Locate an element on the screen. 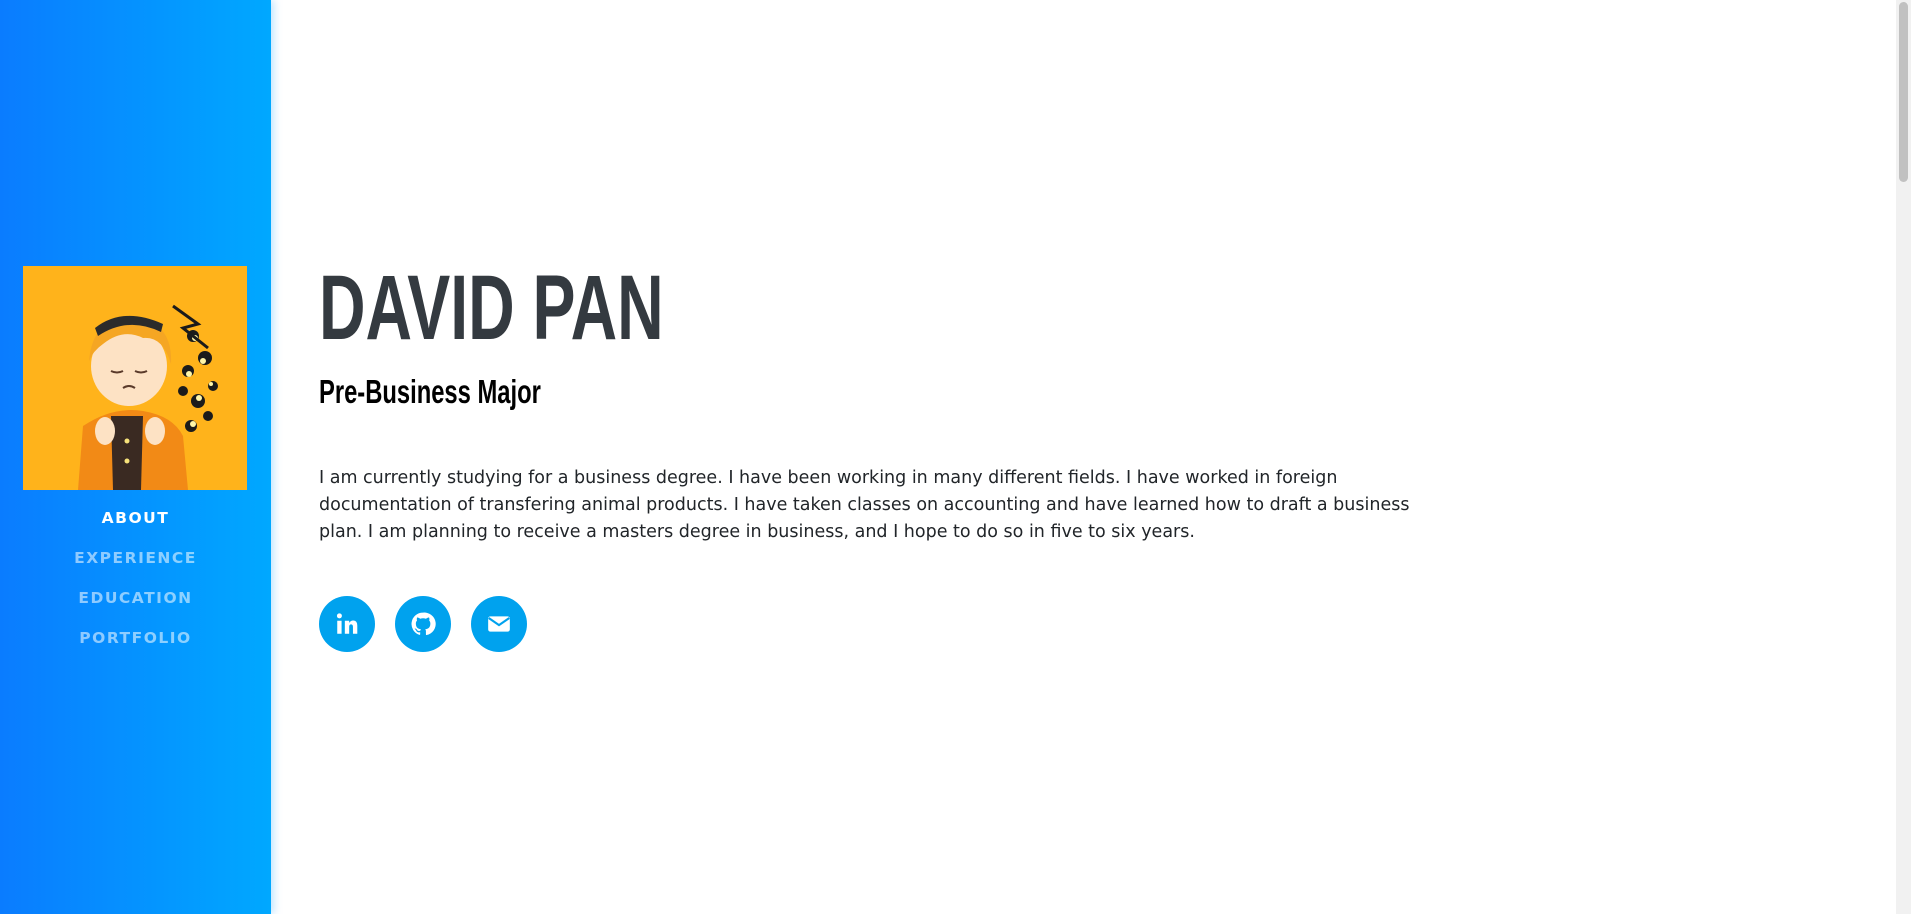 This screenshot has height=914, width=1911. nav-item-experience: EXPERIENCE is located at coordinates (135, 566).